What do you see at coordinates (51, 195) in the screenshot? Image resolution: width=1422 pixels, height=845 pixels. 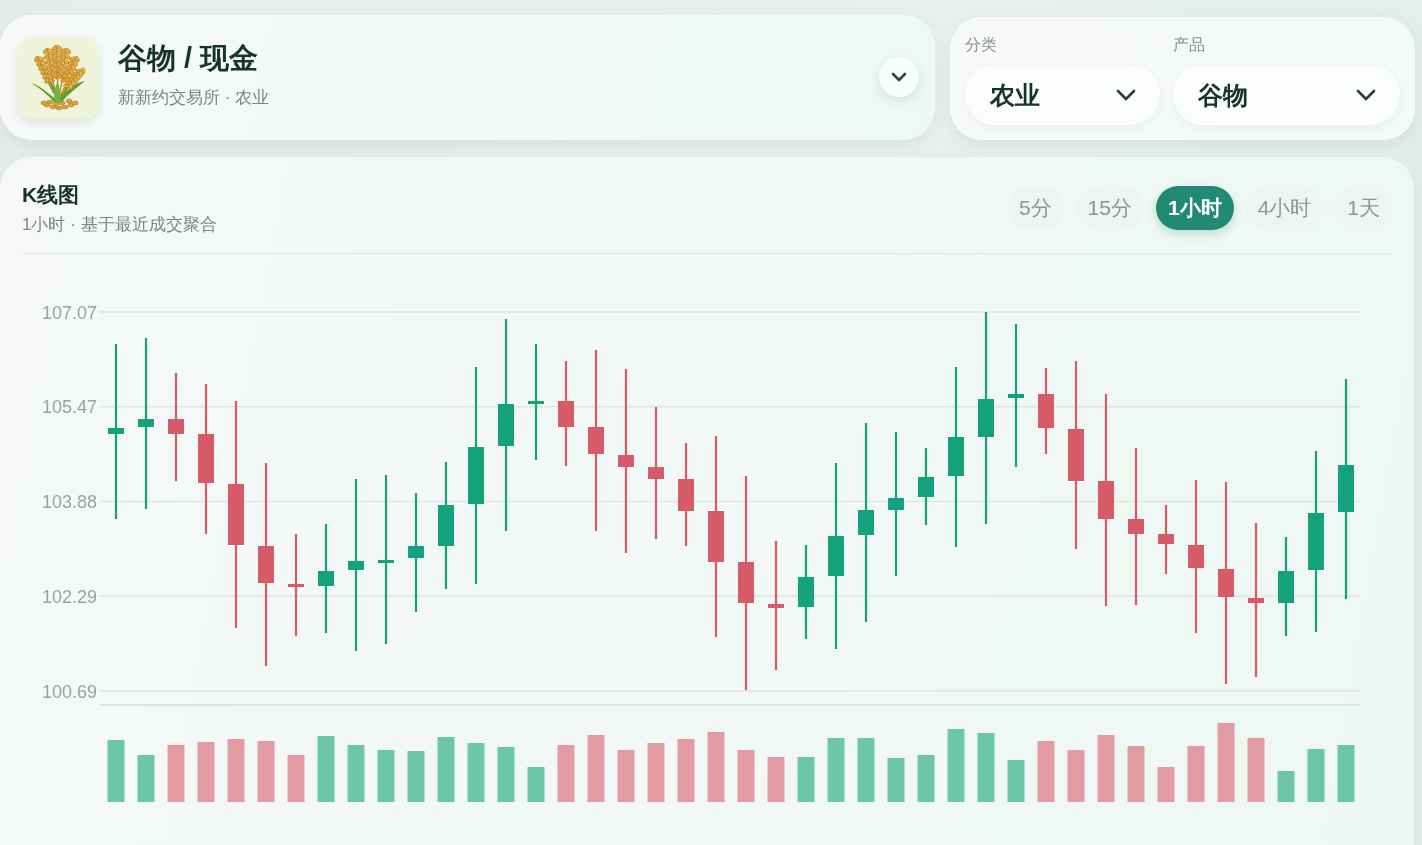 I see `chart-title: K线图` at bounding box center [51, 195].